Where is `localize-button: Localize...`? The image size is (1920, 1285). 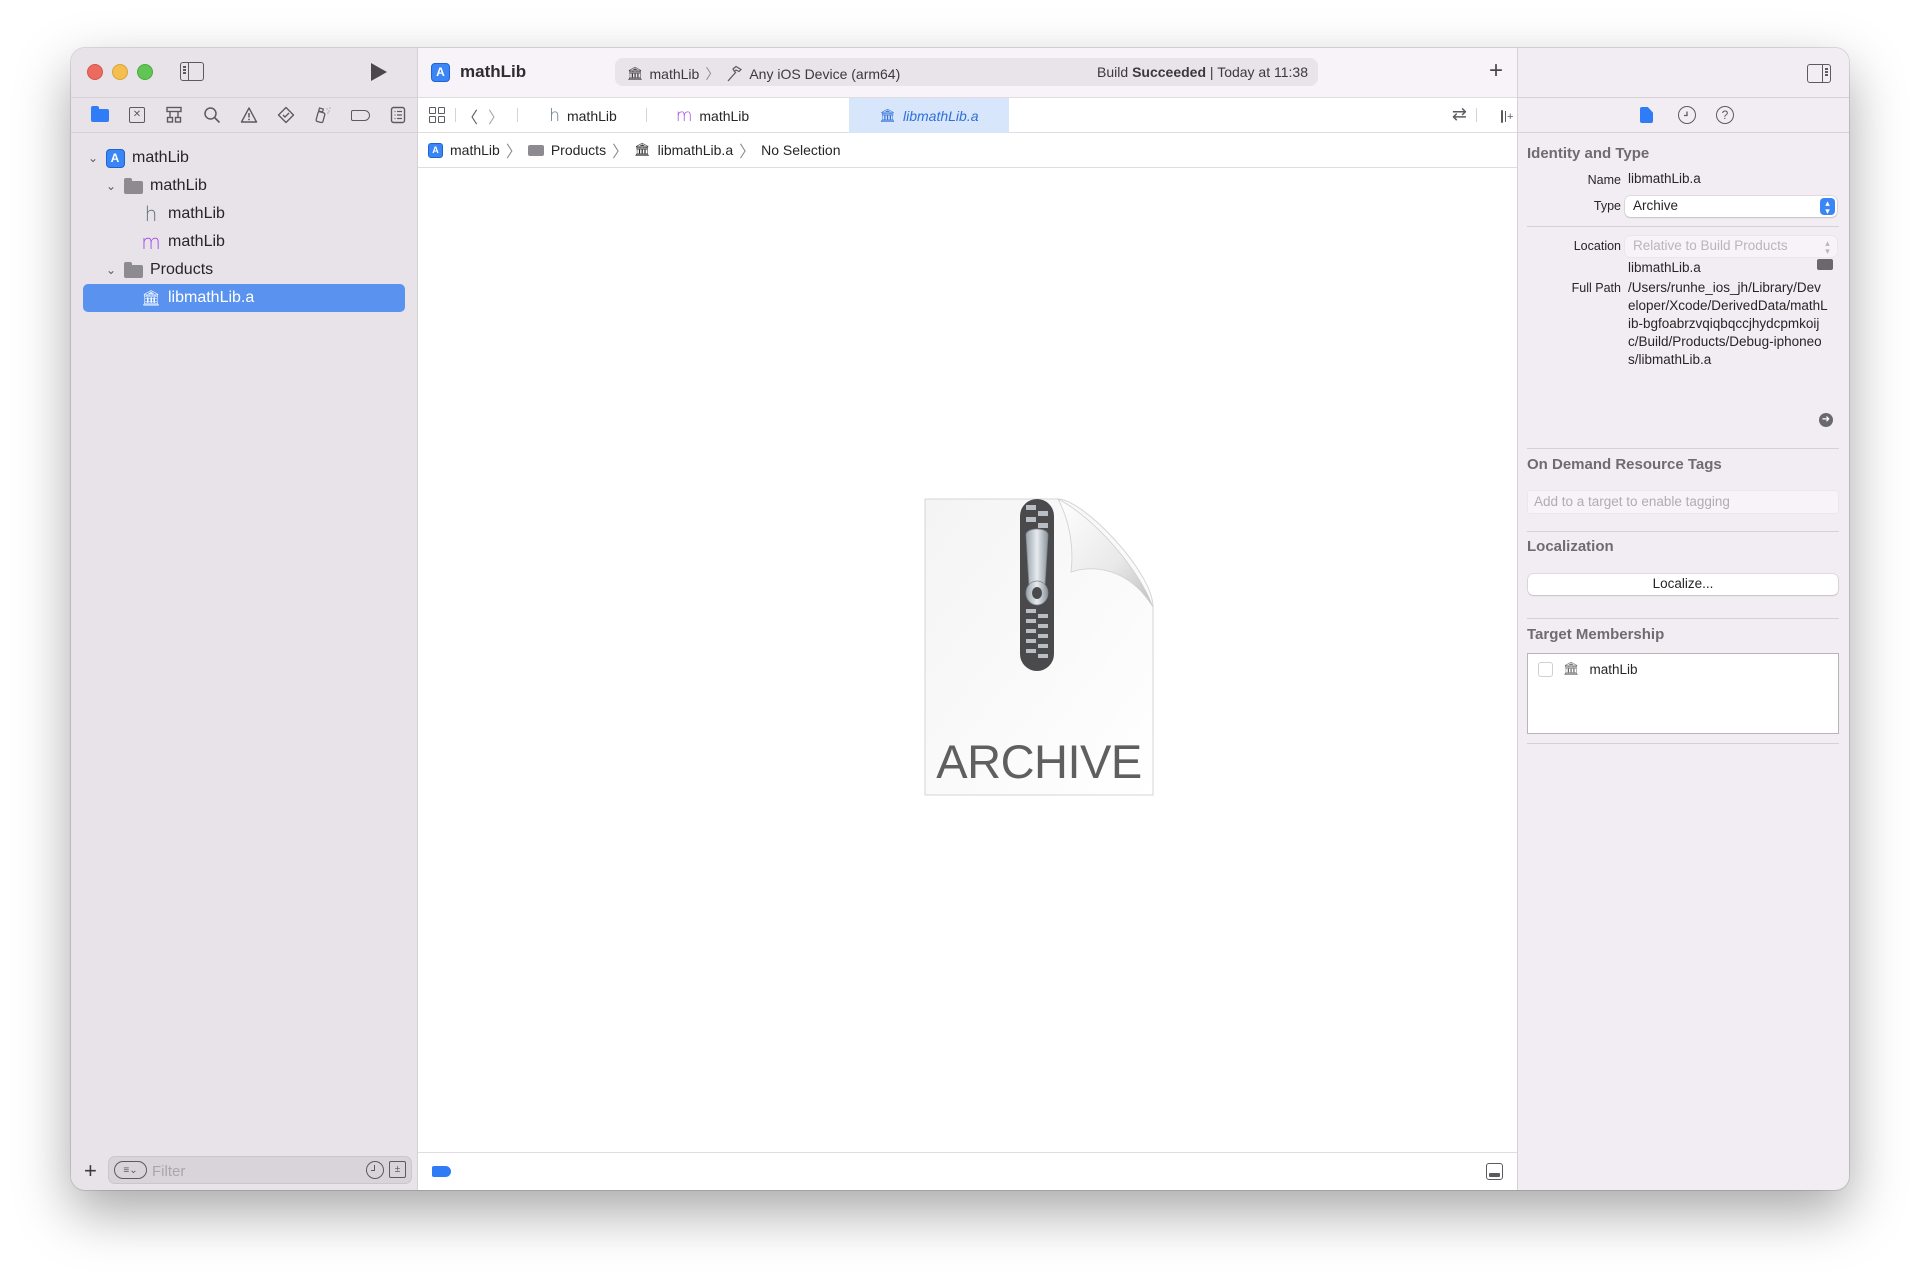 localize-button: Localize... is located at coordinates (1683, 584).